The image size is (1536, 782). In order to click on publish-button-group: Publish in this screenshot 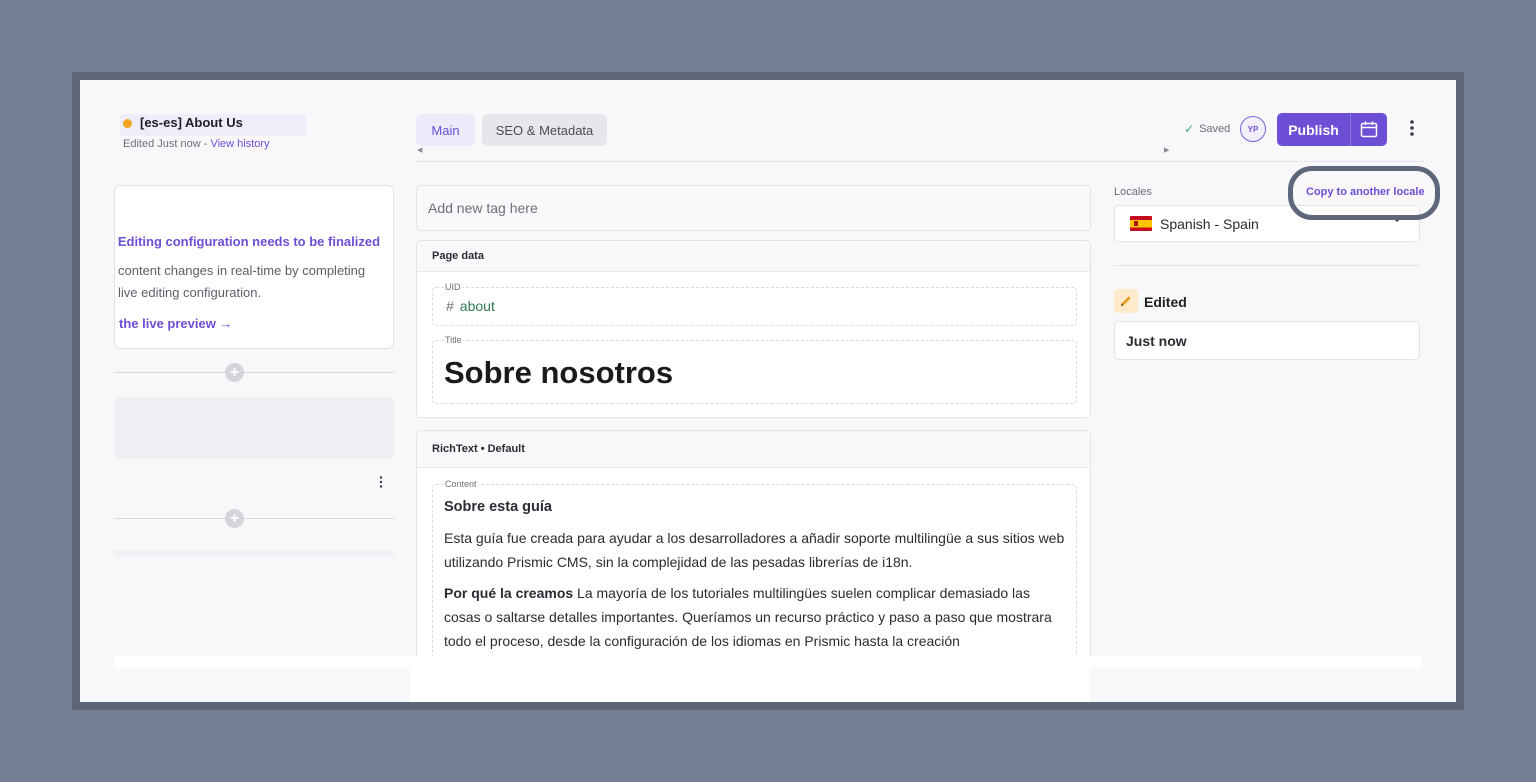, I will do `click(1332, 129)`.